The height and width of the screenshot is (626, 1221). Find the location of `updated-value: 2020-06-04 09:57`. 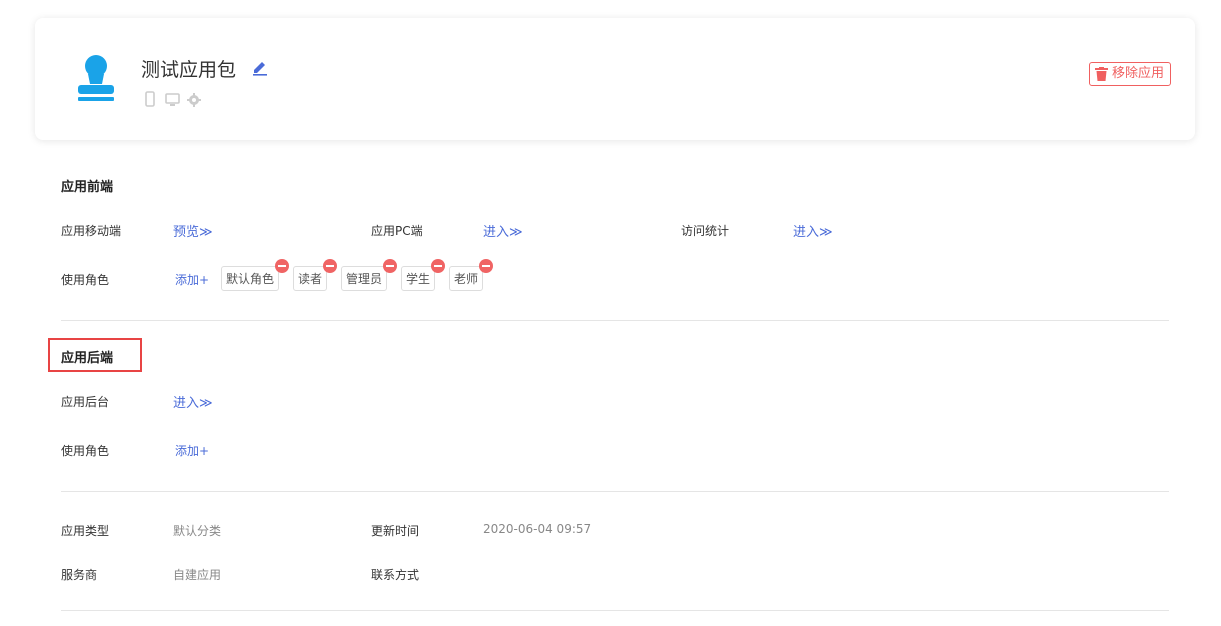

updated-value: 2020-06-04 09:57 is located at coordinates (537, 529).